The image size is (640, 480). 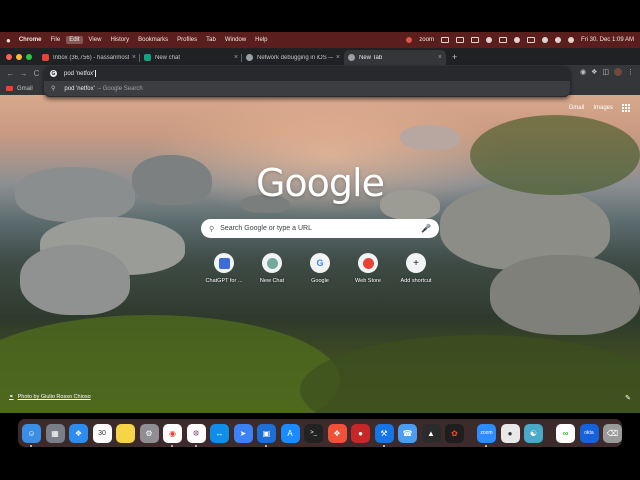 What do you see at coordinates (426, 228) in the screenshot?
I see `microphone-icon: 🎤` at bounding box center [426, 228].